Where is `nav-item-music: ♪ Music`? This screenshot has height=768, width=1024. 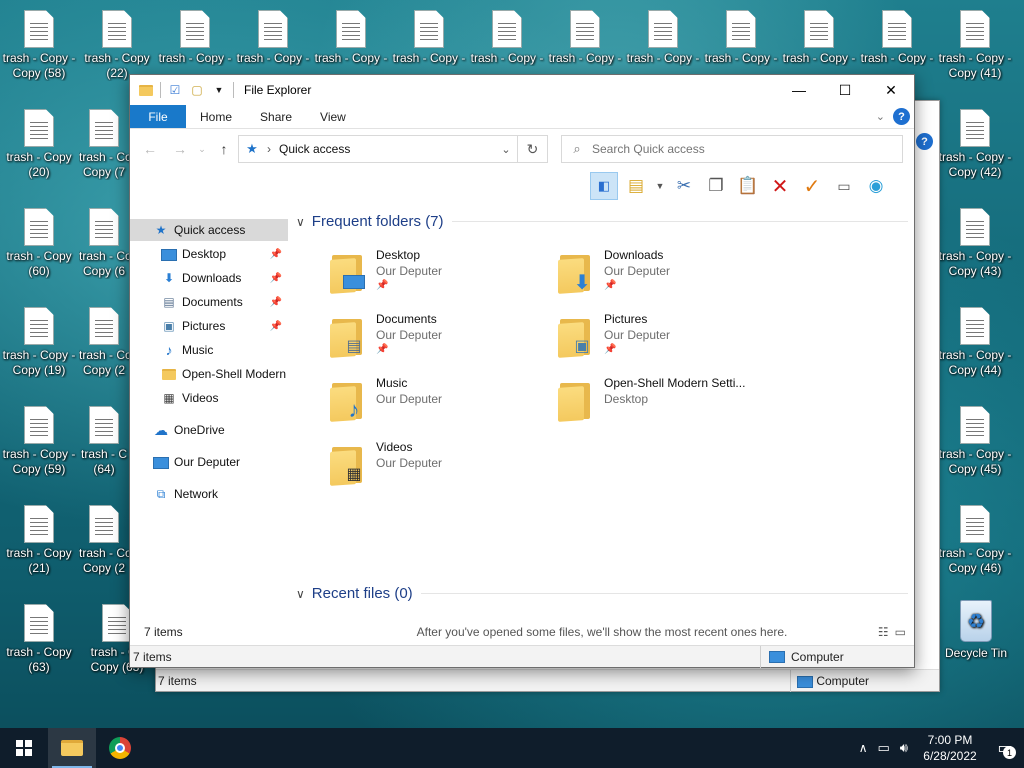
nav-item-music: ♪ Music is located at coordinates (209, 350).